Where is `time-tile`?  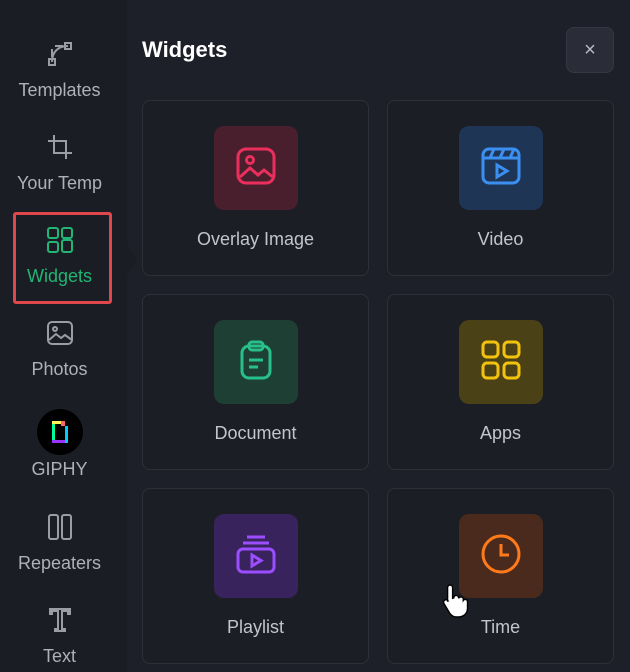
time-tile is located at coordinates (501, 556).